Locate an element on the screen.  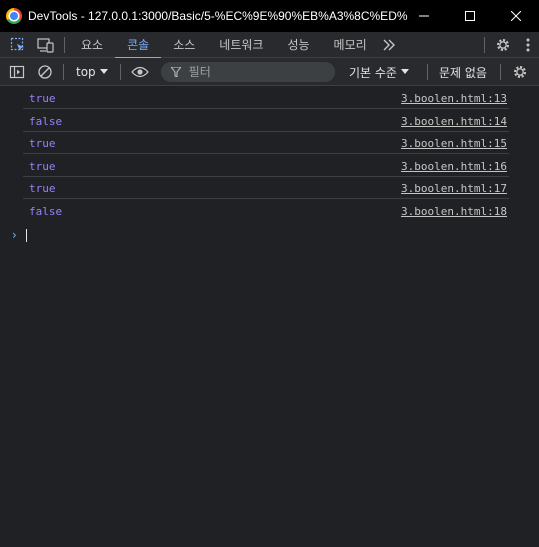
eye-icon is located at coordinates (139, 71).